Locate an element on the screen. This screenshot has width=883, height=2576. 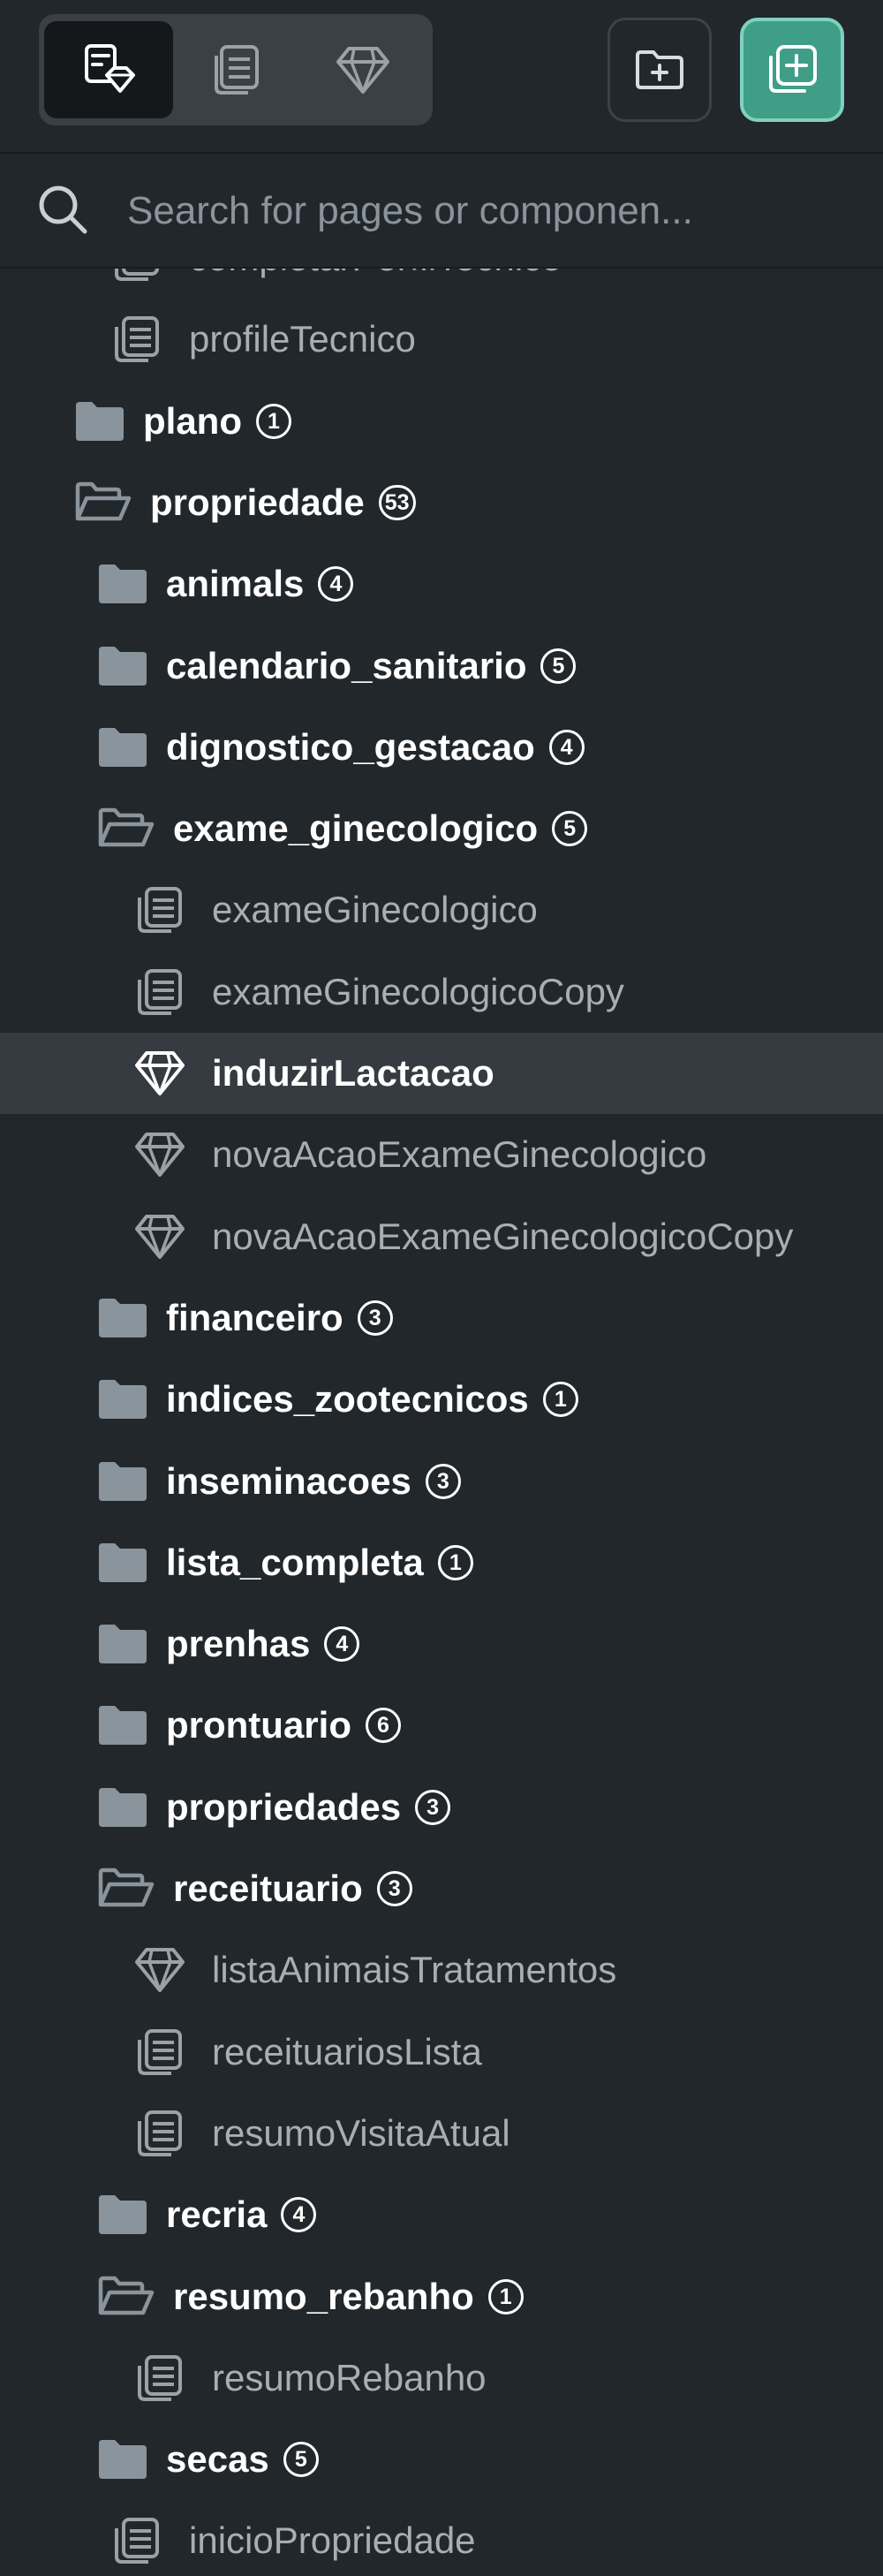
add-page-icon is located at coordinates (793, 69).